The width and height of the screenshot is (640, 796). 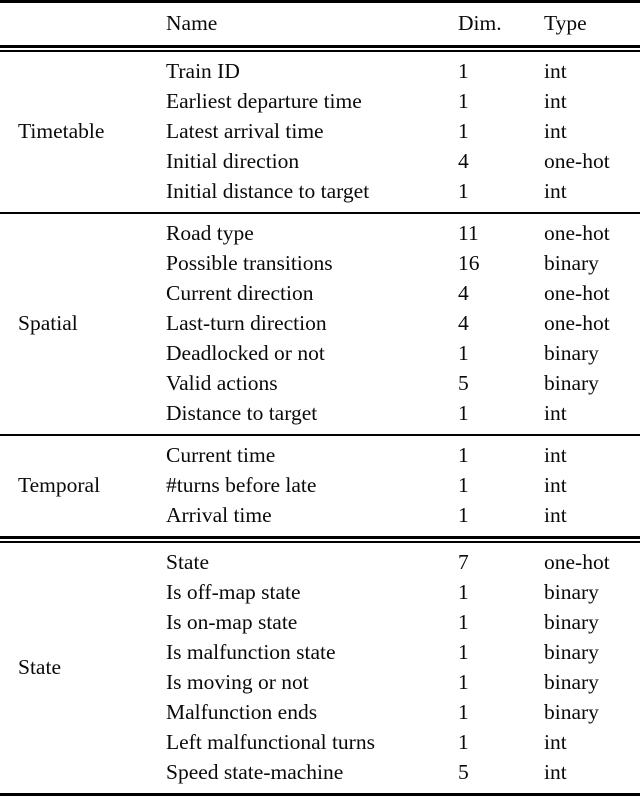 I want to click on feature-dim-cell: 5, so click(x=463, y=383).